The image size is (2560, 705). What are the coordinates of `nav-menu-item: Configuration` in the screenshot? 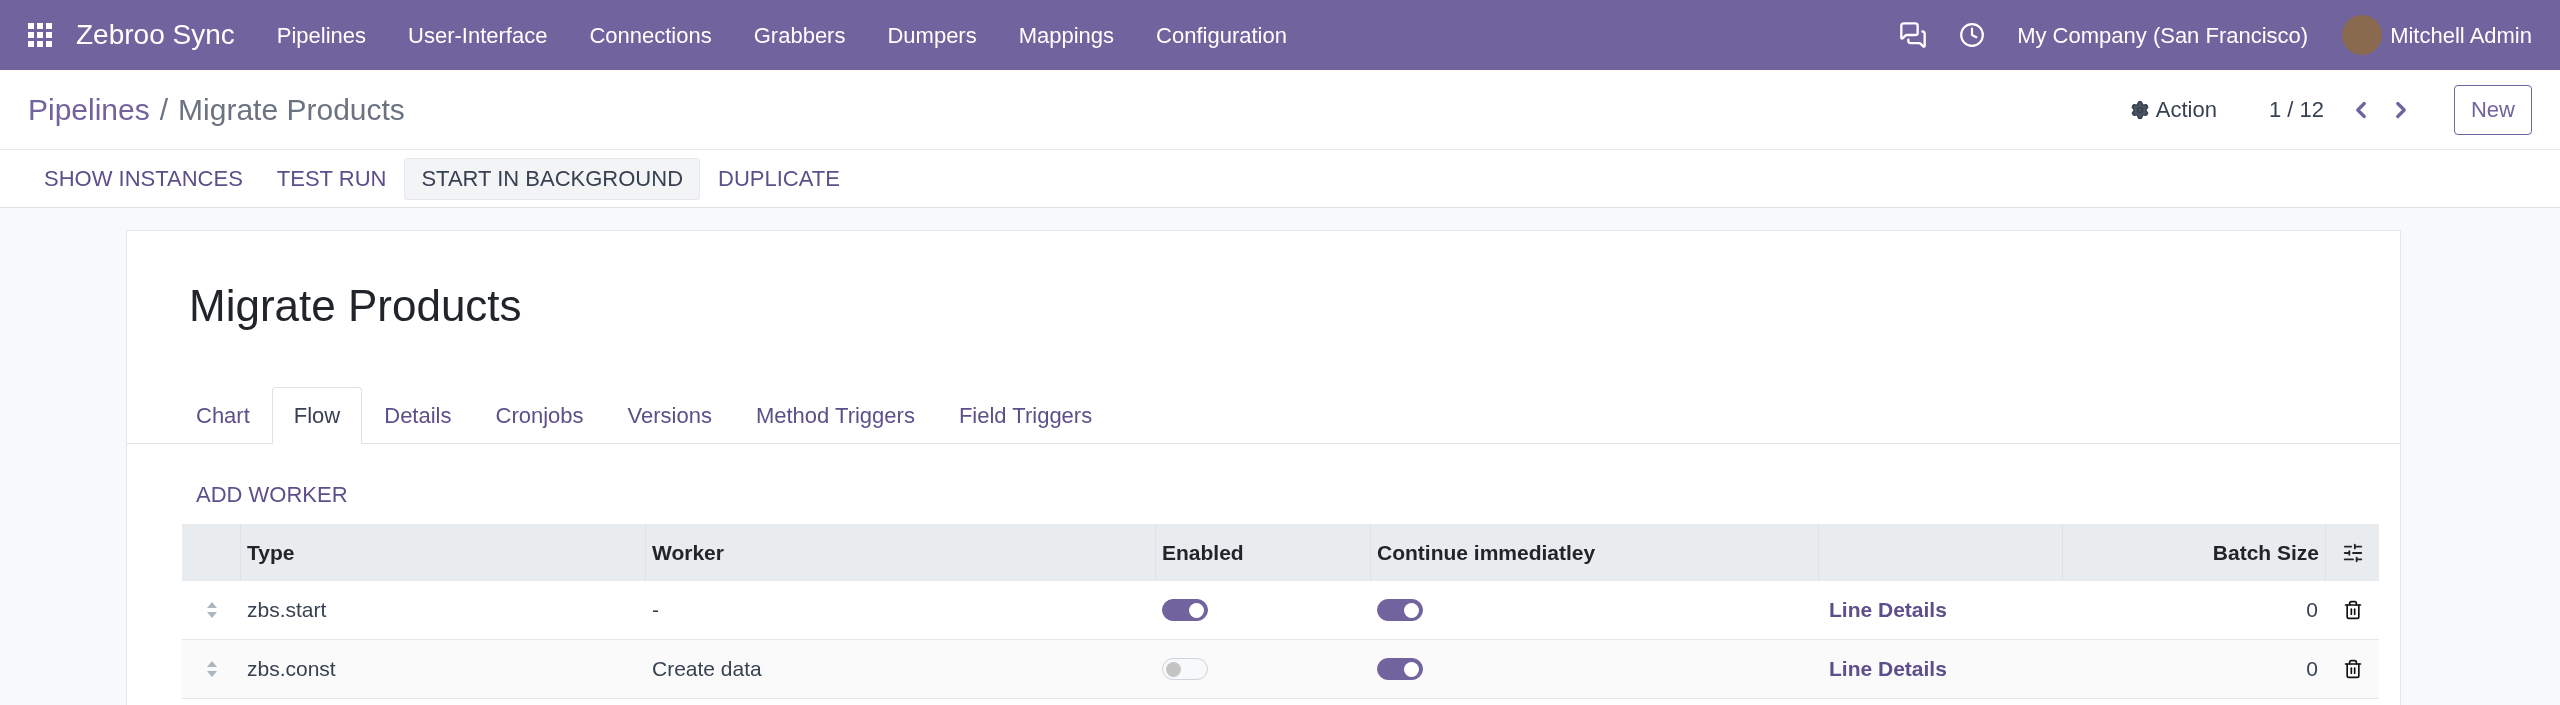 It's located at (1221, 35).